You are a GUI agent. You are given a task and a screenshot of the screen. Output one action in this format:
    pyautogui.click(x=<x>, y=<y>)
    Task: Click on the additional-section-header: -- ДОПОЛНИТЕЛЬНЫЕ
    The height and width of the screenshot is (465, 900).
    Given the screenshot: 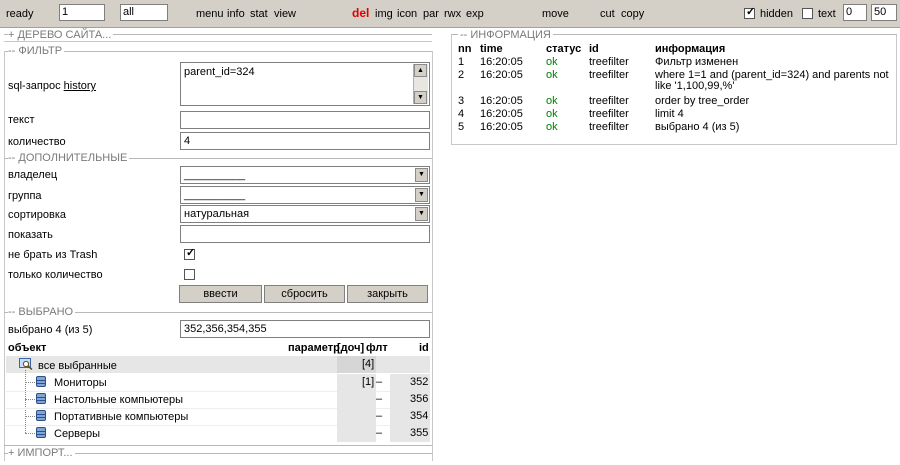 What is the action you would take?
    pyautogui.click(x=69, y=158)
    